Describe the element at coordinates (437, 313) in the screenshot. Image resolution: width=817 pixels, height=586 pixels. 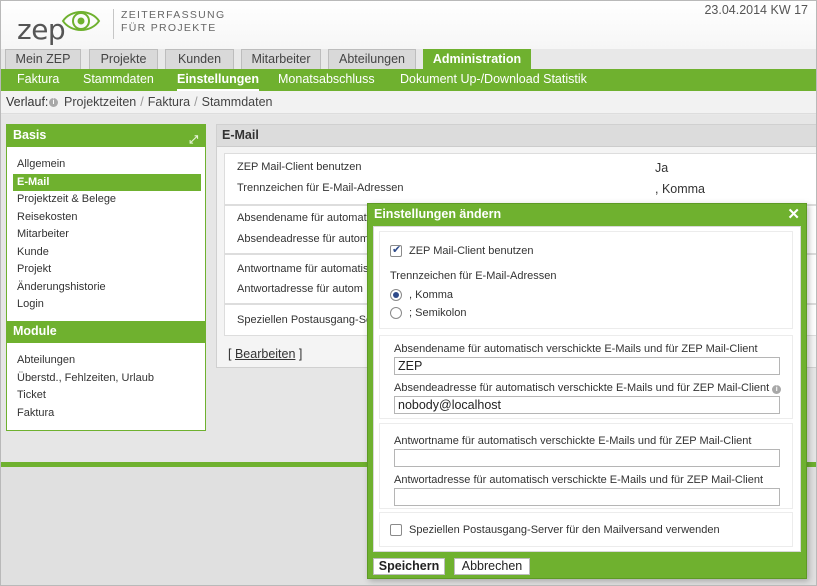
I see `separator-radio-semicolon-label: ; Semikolon` at that location.